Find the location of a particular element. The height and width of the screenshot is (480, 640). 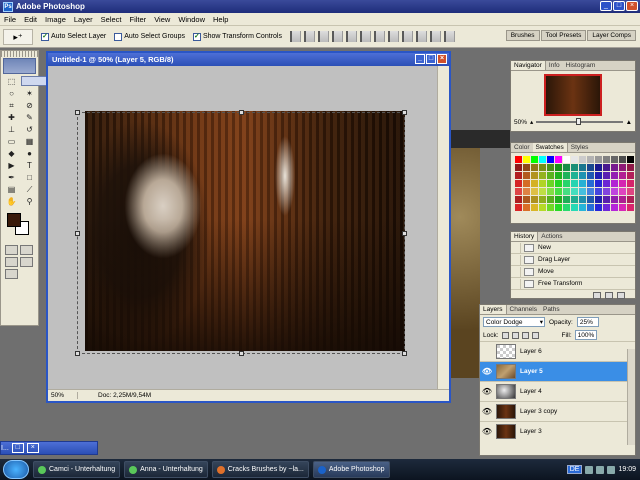

distribute-top-icon is located at coordinates (379, 36).